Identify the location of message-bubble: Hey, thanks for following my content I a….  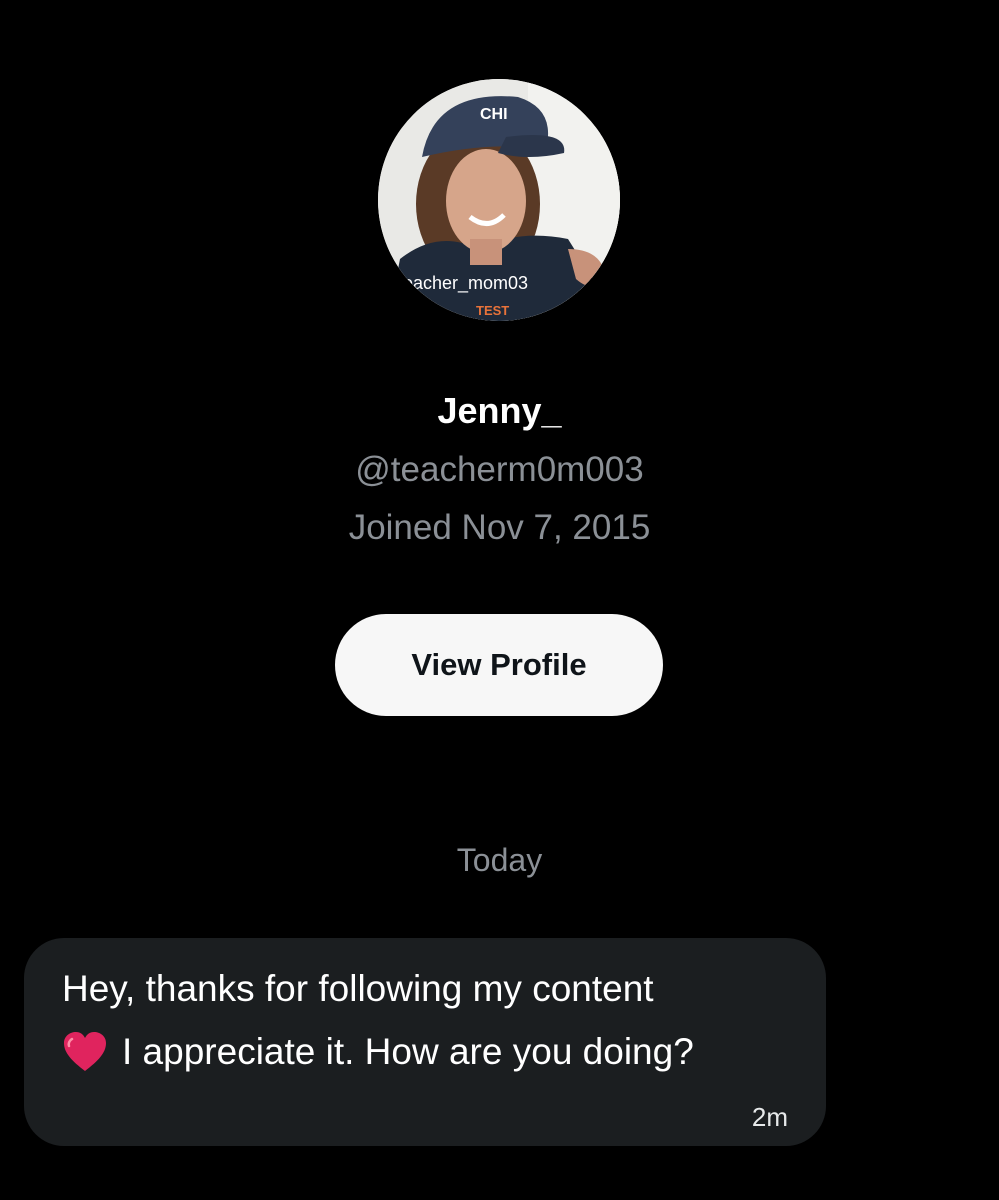
(425, 1042).